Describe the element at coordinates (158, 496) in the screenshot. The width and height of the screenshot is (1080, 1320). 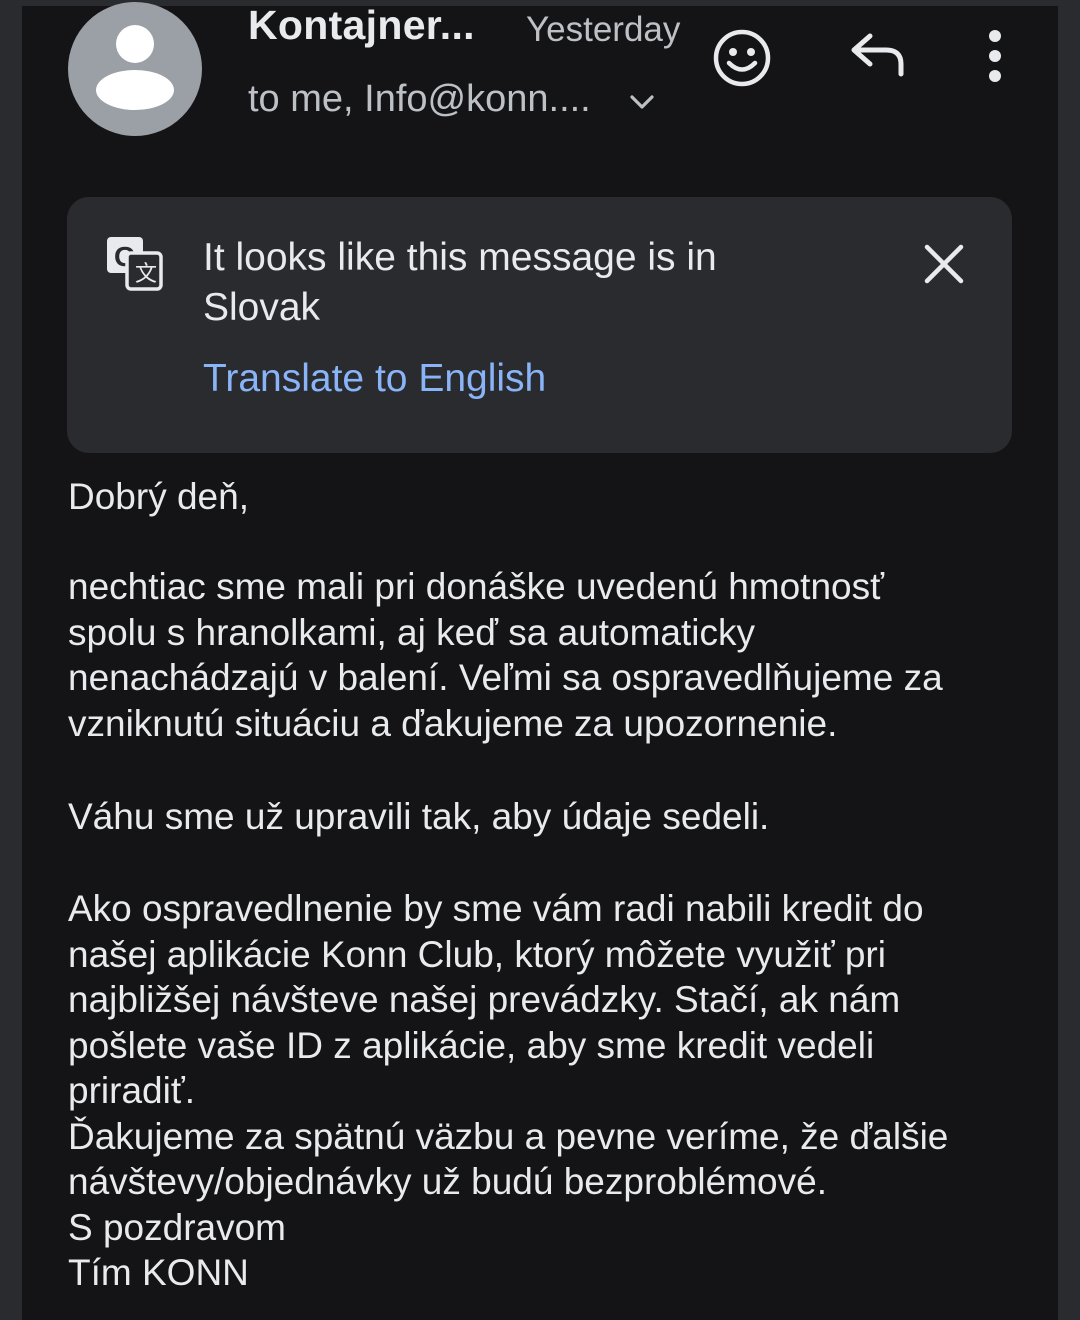
I see `greeting: Dobrý deň,` at that location.